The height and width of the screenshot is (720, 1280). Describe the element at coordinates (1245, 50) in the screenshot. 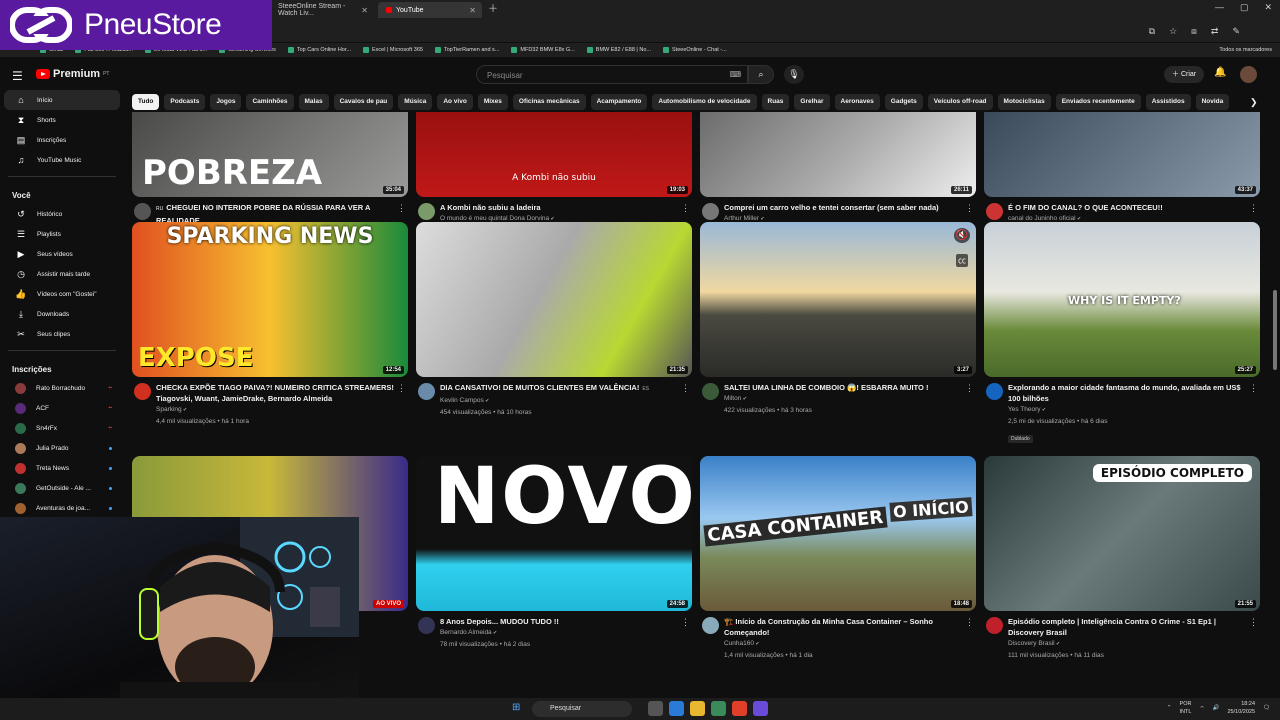

I see `all-bookmarks: Todos os marcadores` at that location.